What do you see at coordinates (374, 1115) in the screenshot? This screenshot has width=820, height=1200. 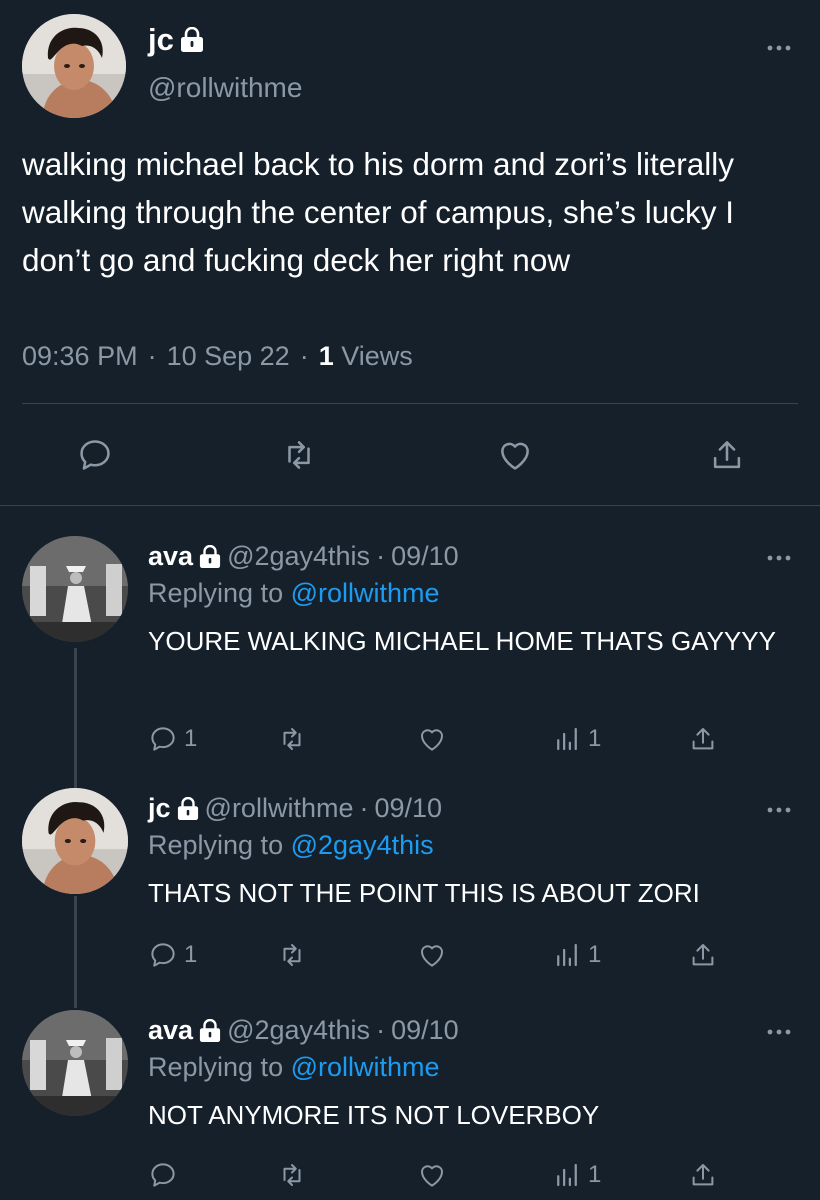 I see `reply-text: NOT ANYMORE ITS NOT LOVERBOY` at bounding box center [374, 1115].